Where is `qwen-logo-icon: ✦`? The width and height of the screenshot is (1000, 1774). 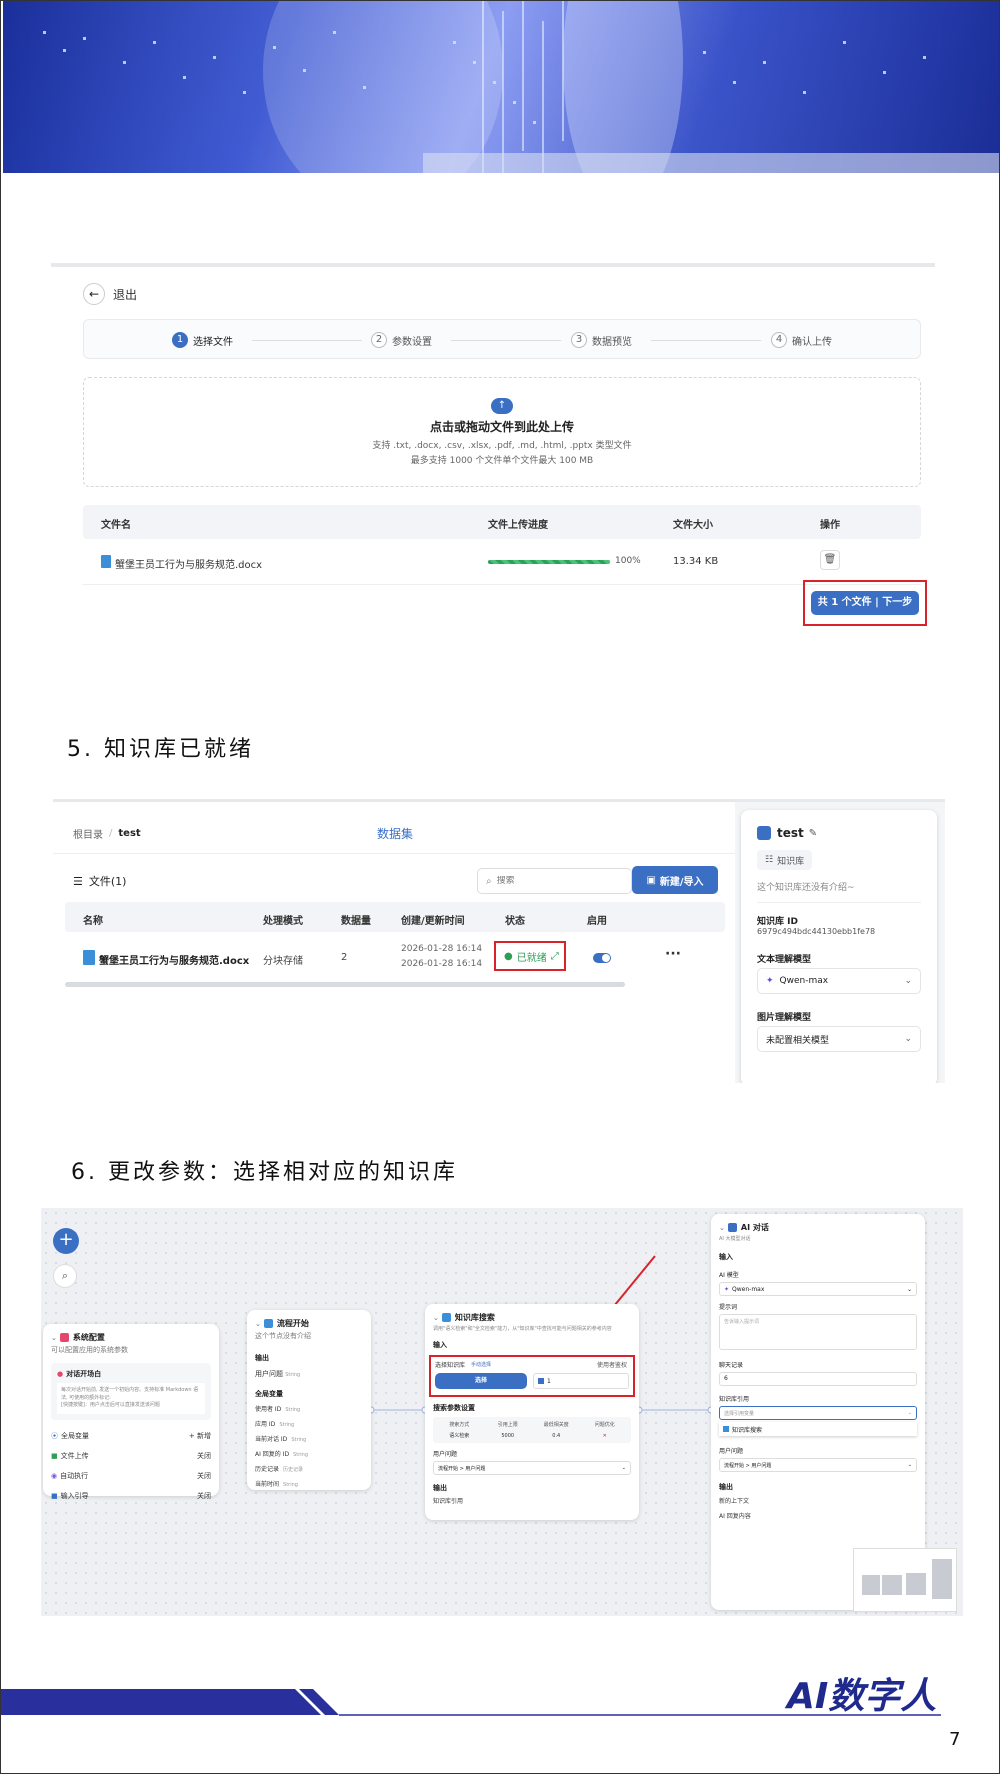
qwen-logo-icon: ✦ is located at coordinates (770, 981).